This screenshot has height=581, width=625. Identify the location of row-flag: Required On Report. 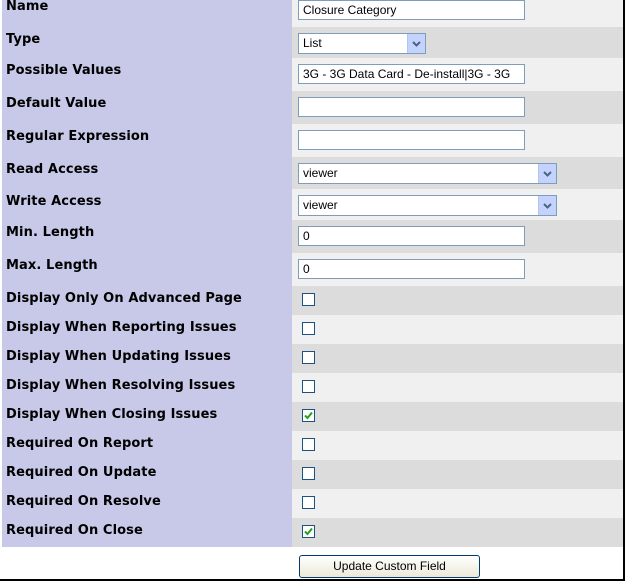
(312, 445).